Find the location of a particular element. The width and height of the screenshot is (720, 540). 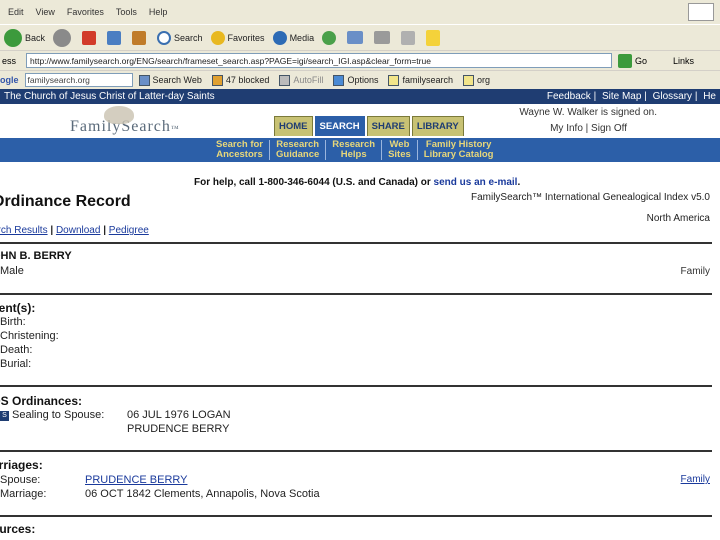

subnav-label: Ancestors is located at coordinates (239, 154).